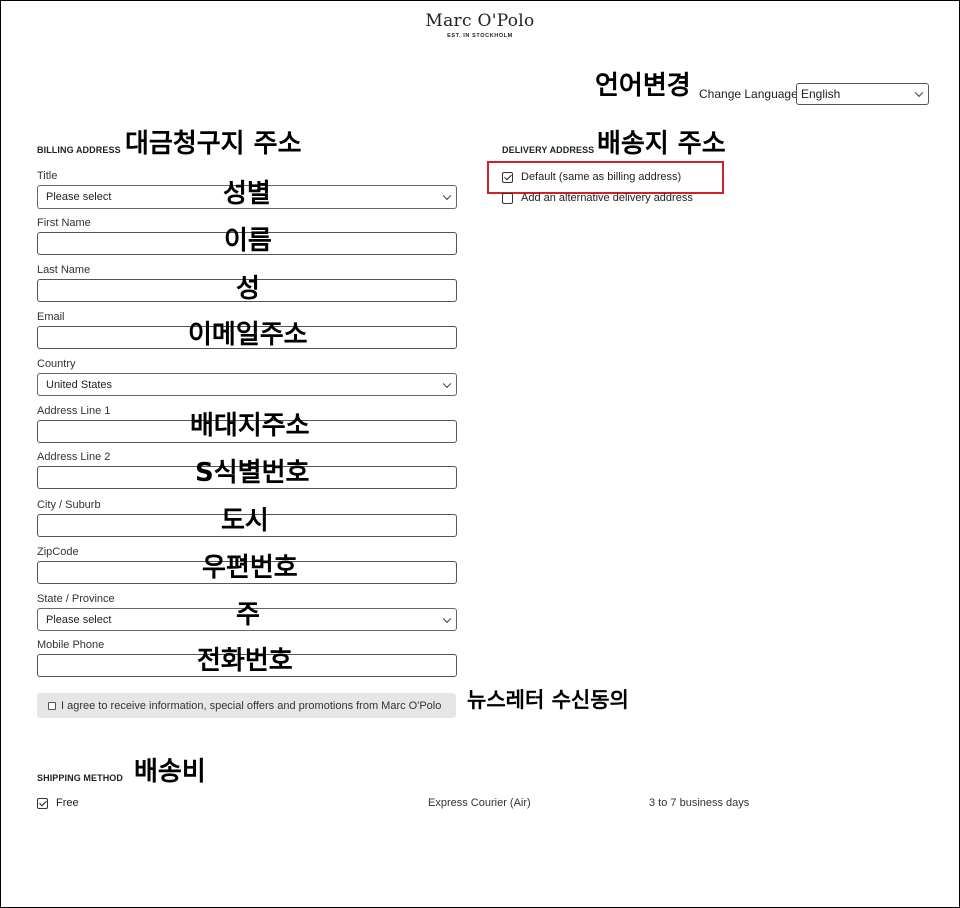 The image size is (960, 908). Describe the element at coordinates (507, 198) in the screenshot. I see `delivery-alternative-checkbox` at that location.